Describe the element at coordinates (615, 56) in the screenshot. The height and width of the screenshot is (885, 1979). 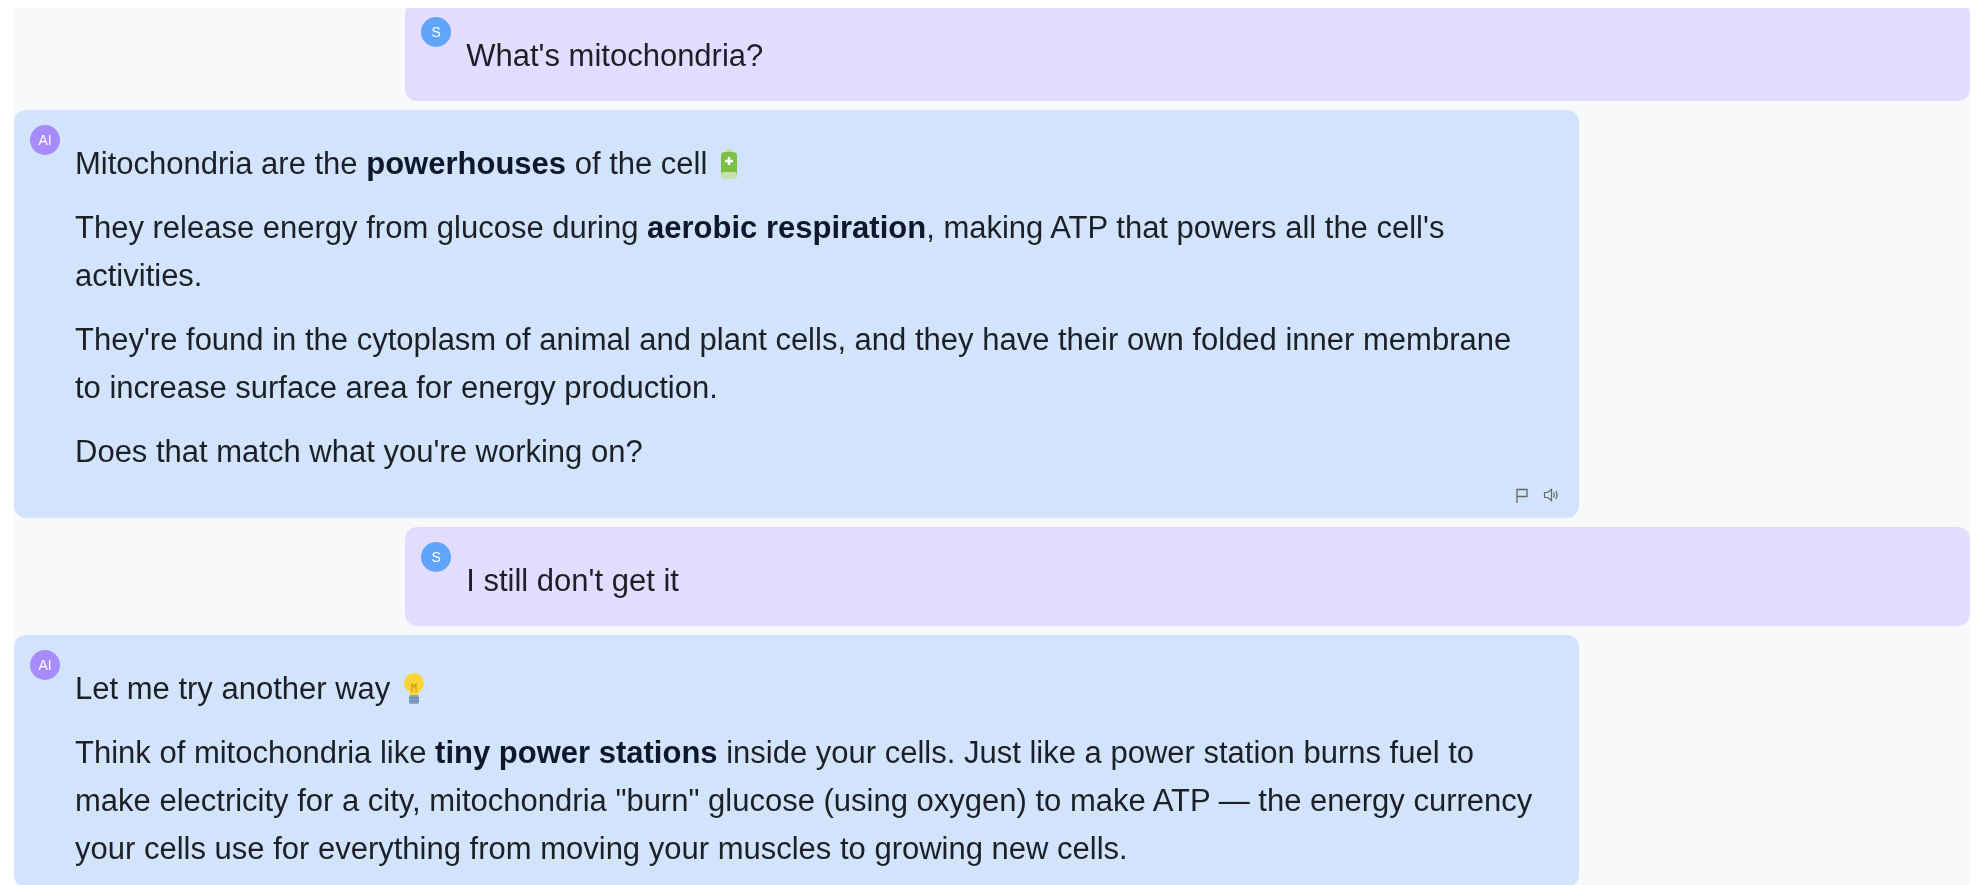
I see `message-text: What's mitochondria?` at that location.